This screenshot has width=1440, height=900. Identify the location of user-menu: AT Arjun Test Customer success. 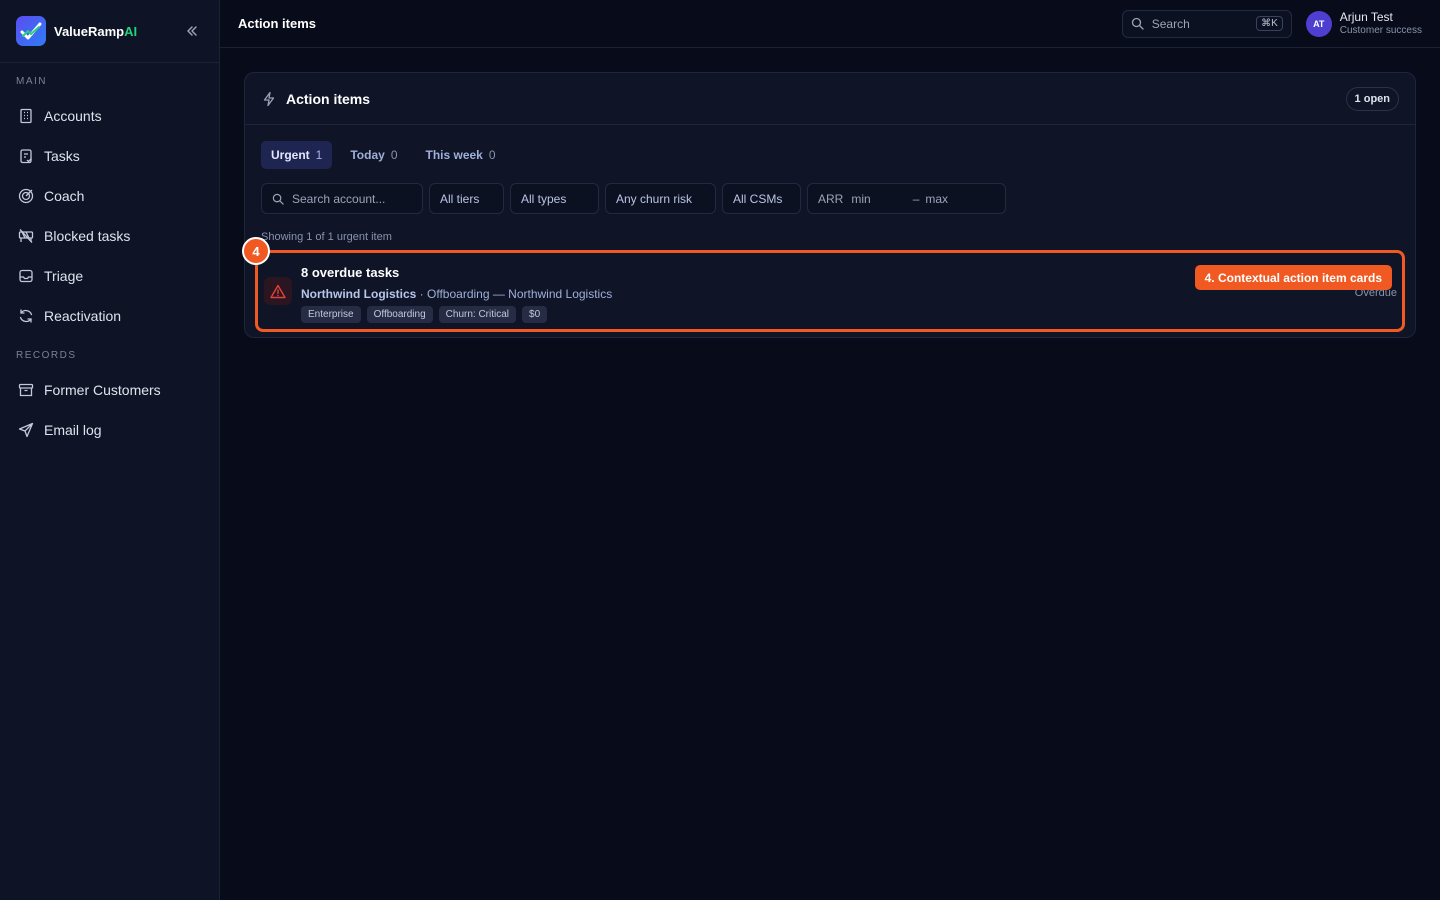
(1363, 23).